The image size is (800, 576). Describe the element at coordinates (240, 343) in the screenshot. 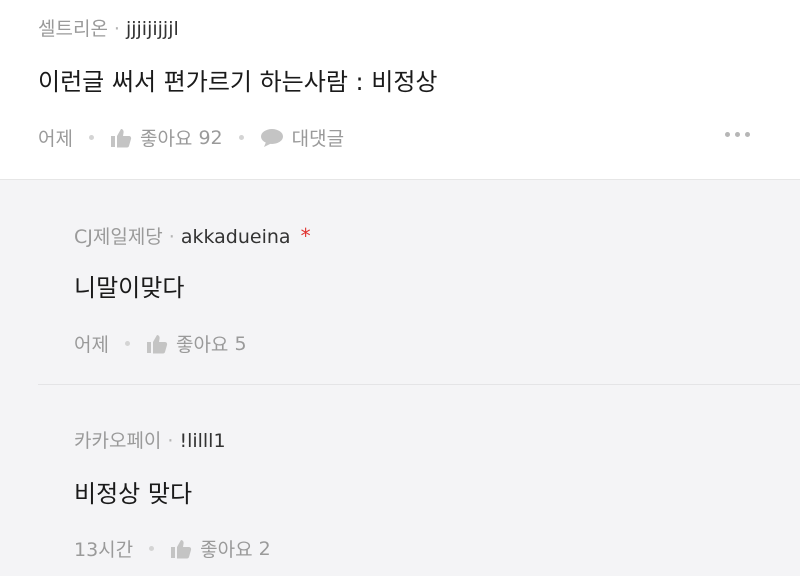

I see `like-count: 5` at that location.